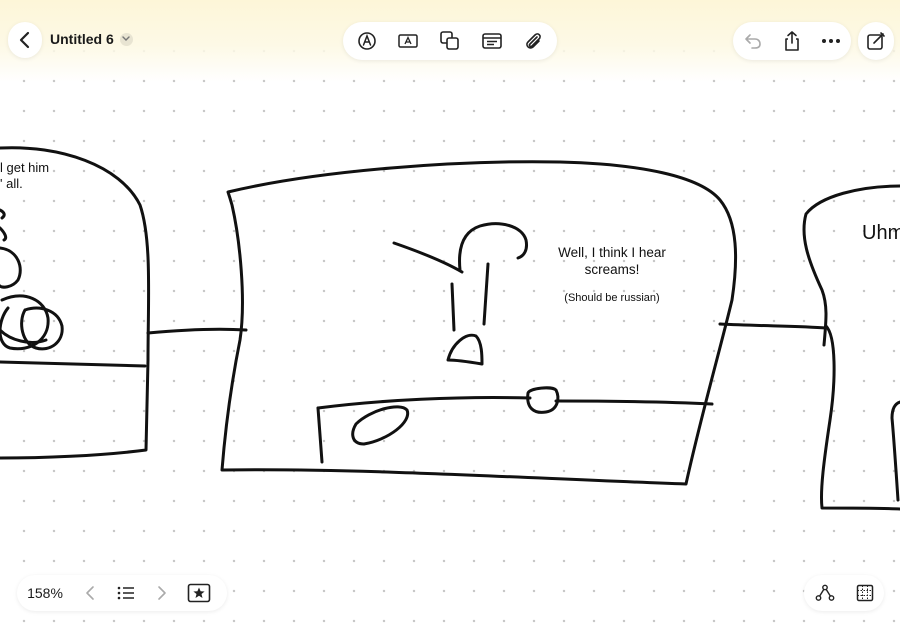 The width and height of the screenshot is (900, 625). What do you see at coordinates (25, 167) in the screenshot?
I see `left-panel-line-1: l get him` at bounding box center [25, 167].